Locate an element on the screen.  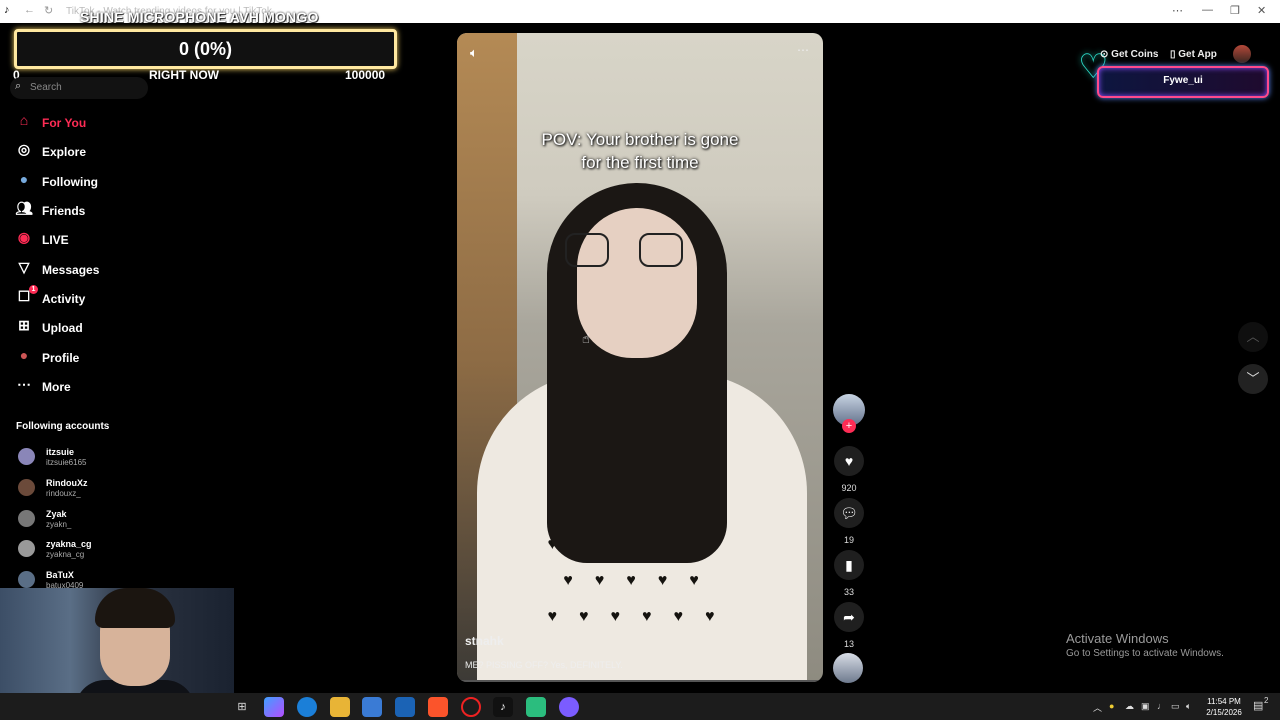
volume-icon: 🔈︎ is located at coordinates (474, 53).